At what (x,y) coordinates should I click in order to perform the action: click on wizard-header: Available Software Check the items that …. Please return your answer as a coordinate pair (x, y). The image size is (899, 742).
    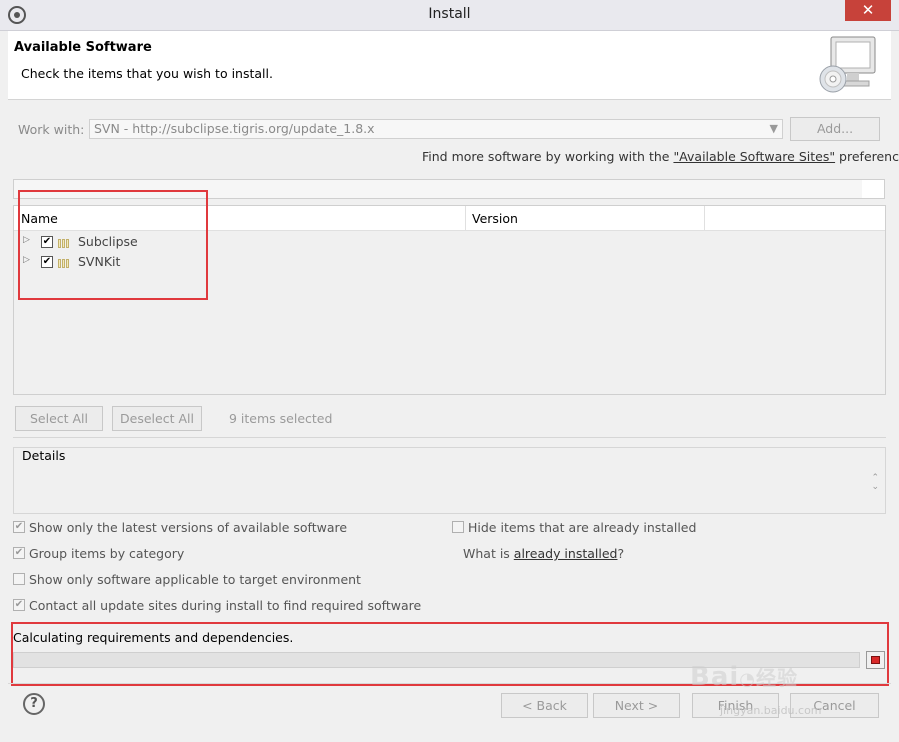
    Looking at the image, I should click on (449, 65).